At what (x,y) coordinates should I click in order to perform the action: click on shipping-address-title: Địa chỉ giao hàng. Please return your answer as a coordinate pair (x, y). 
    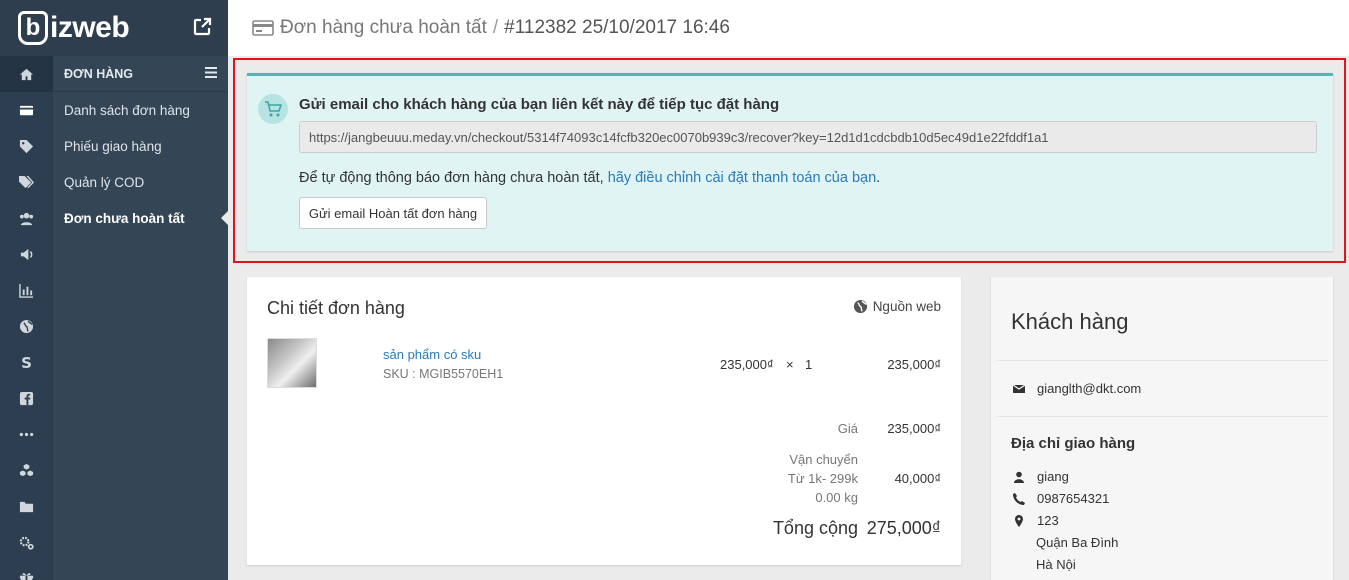
    Looking at the image, I should click on (1073, 443).